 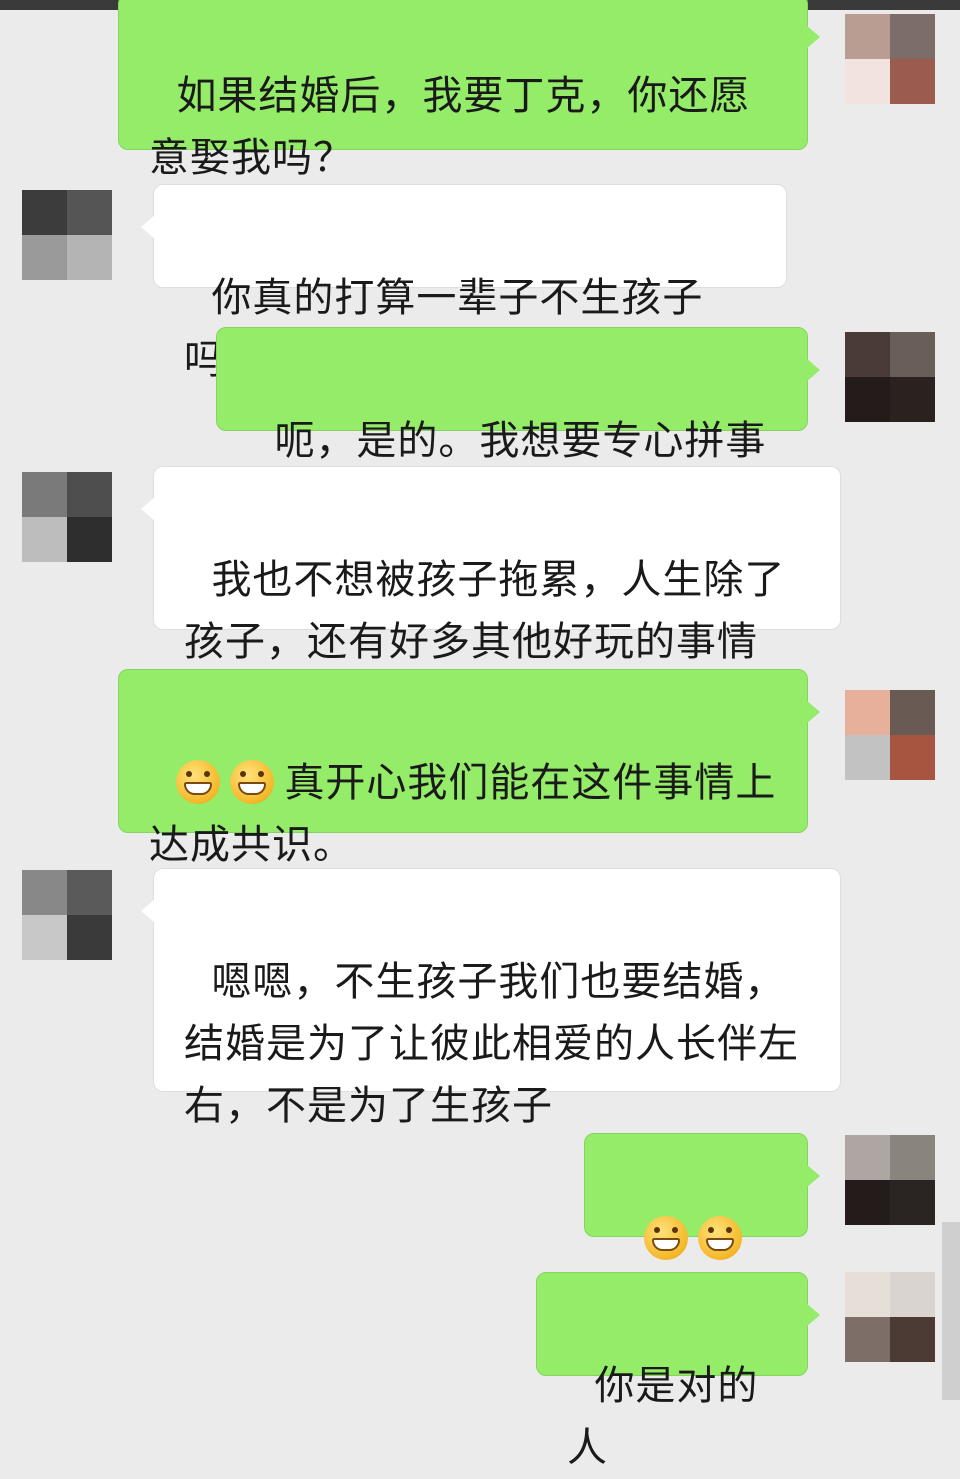 I want to click on message-bubble-sent: 呃，是的。我想要专心拼事业, so click(x=518, y=426).